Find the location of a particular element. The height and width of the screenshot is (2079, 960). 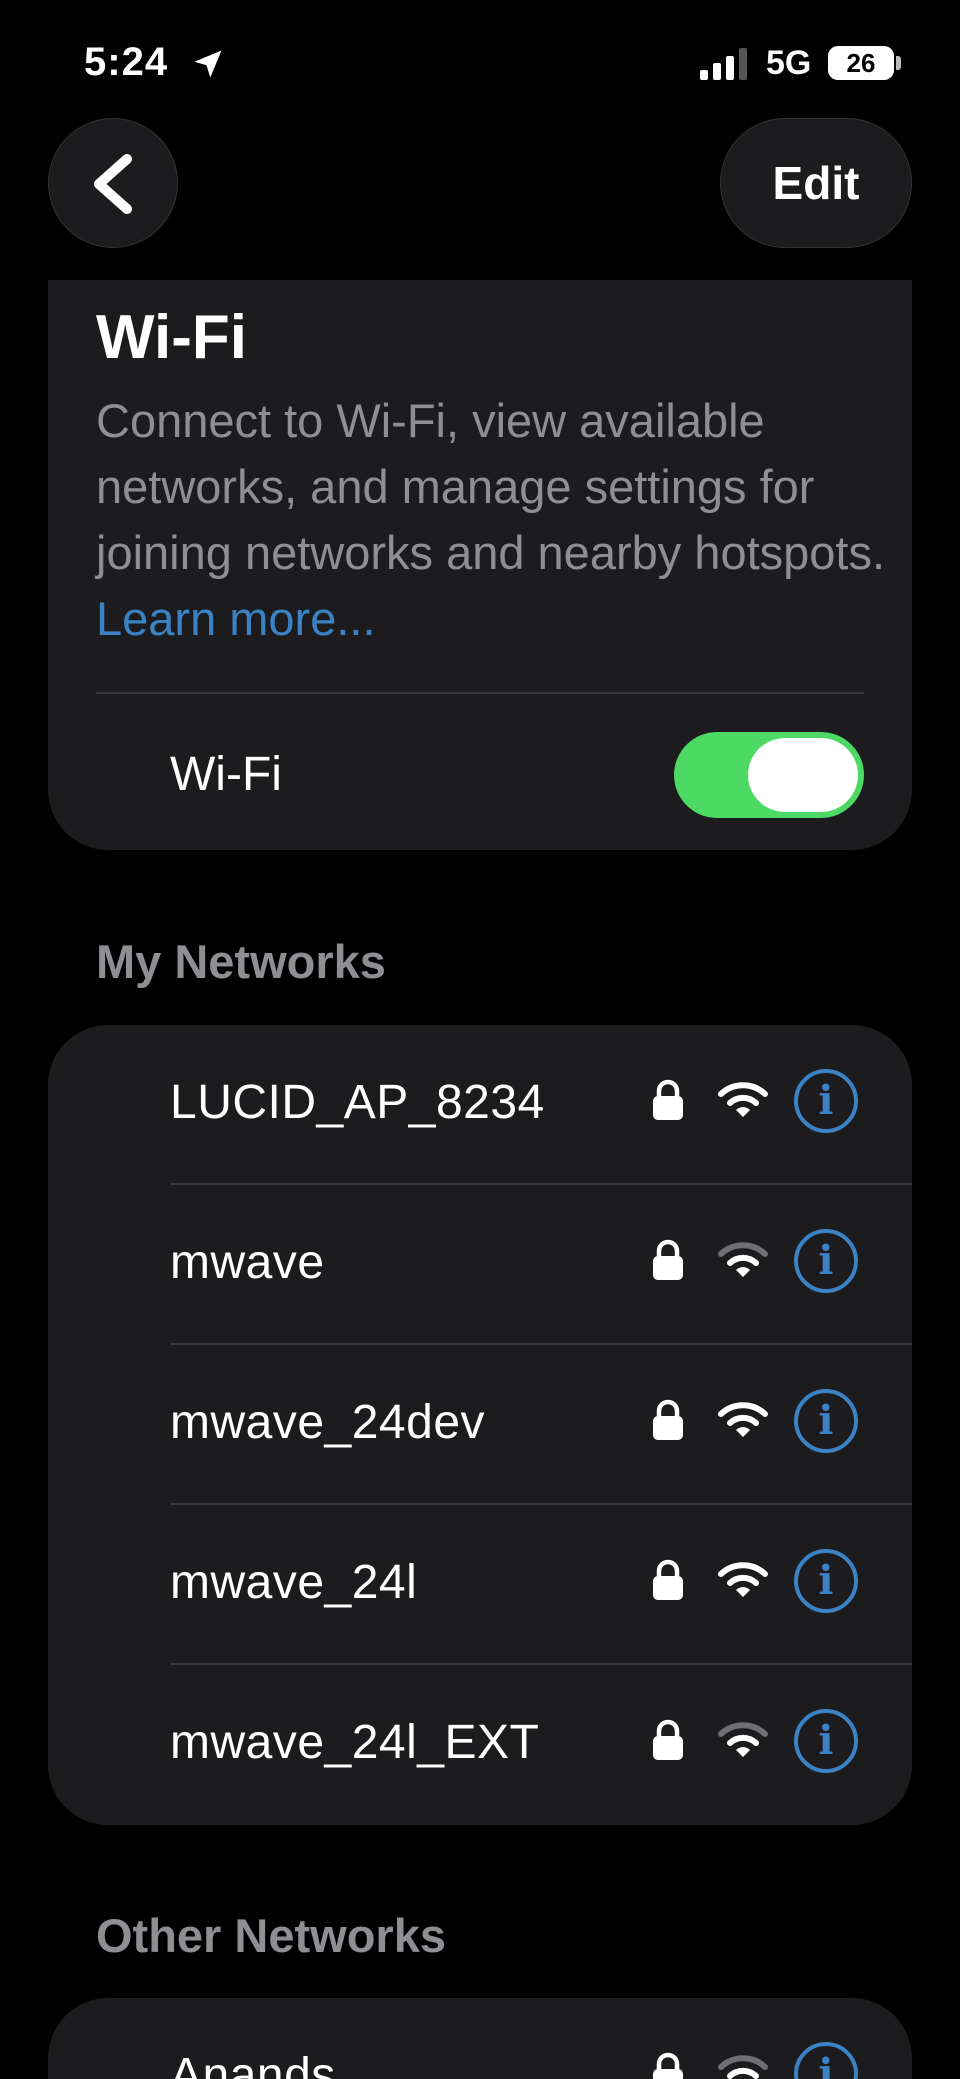

network-row: mwave_24l i is located at coordinates (480, 1585).